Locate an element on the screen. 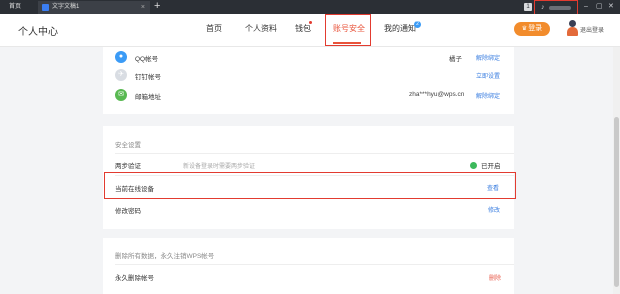 The width and height of the screenshot is (620, 294). change-password-link: 修改 is located at coordinates (494, 209).